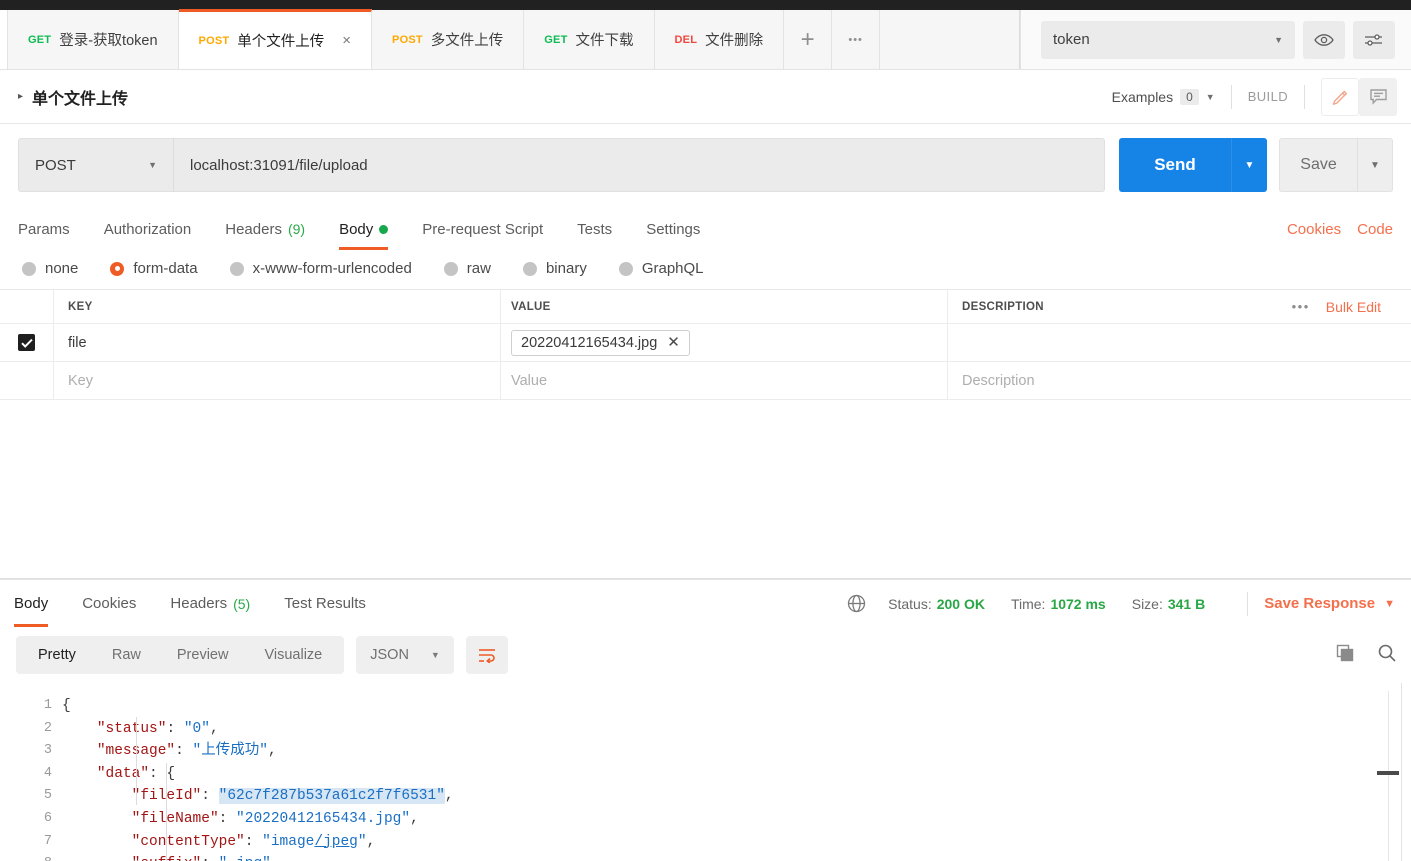  What do you see at coordinates (95, 165) in the screenshot?
I see `http-method-selector: POST ▼` at bounding box center [95, 165].